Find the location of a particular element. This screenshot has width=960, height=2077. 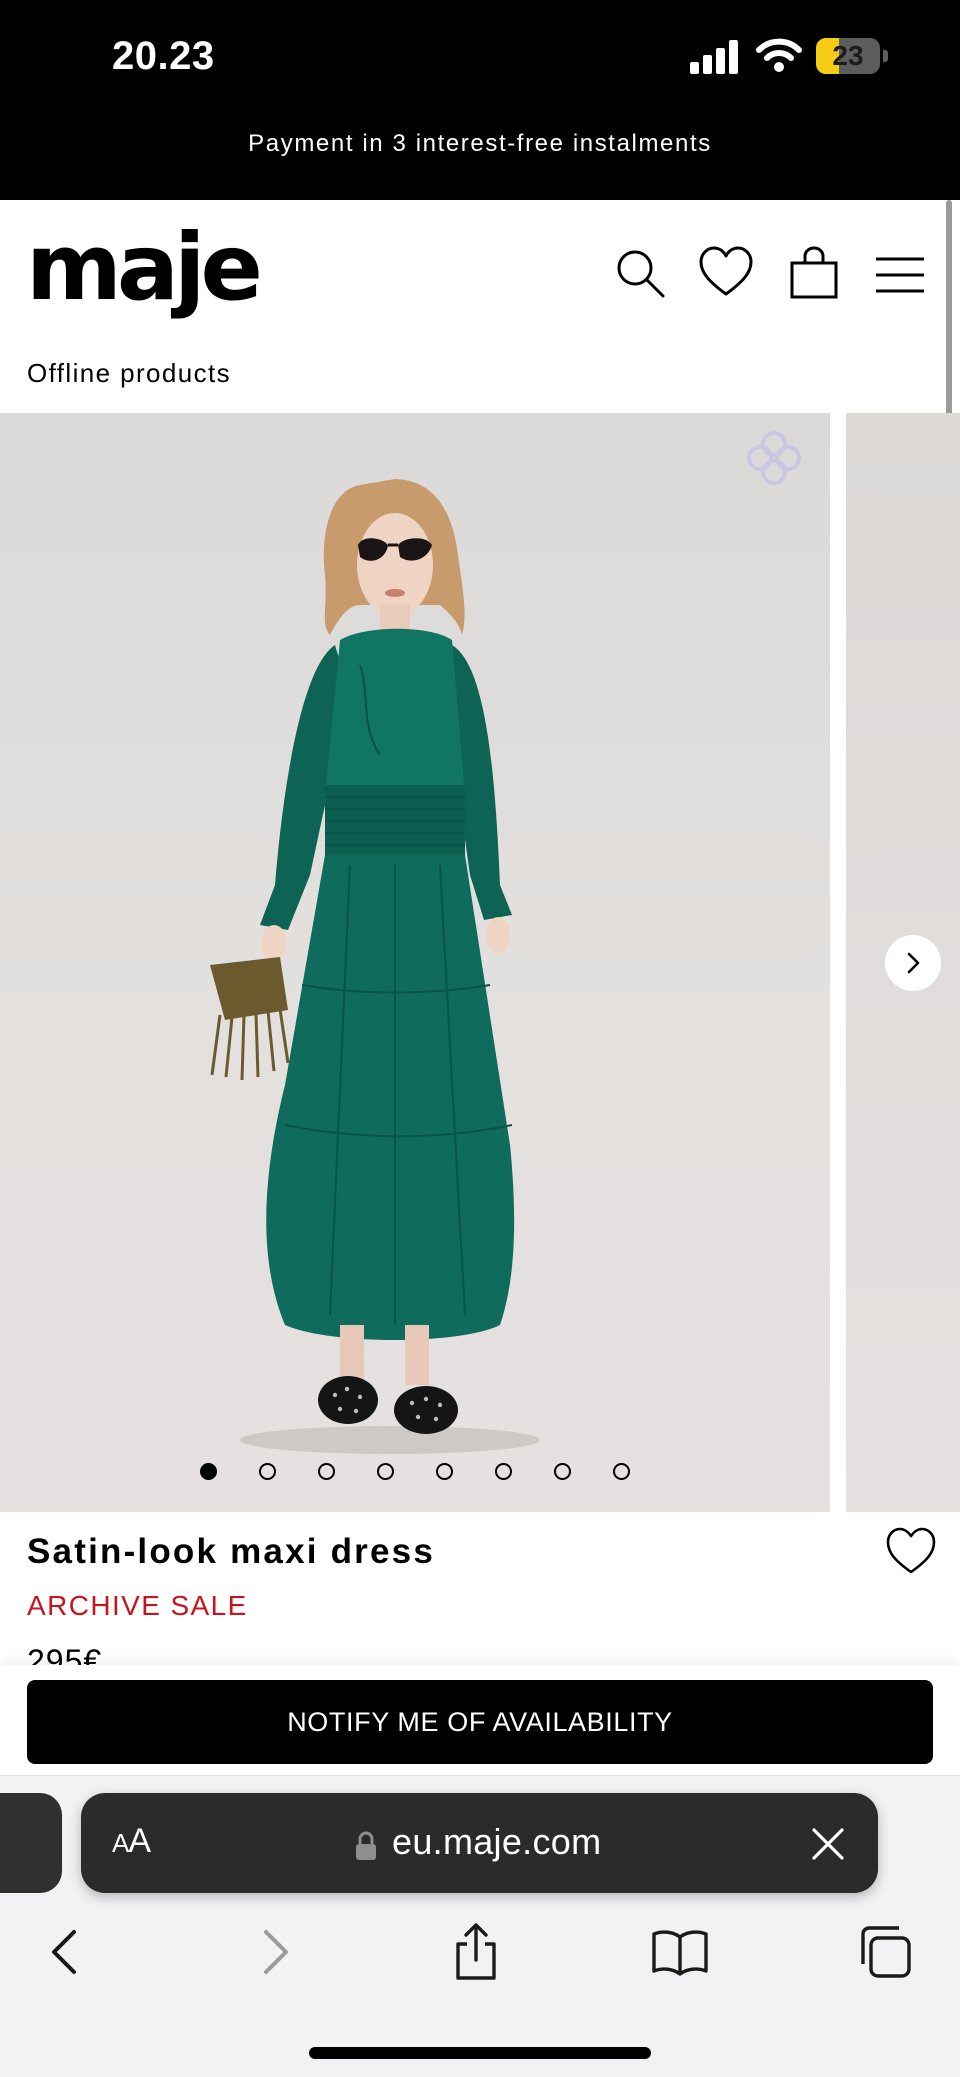

sale-badge: ARCHIVE SALE is located at coordinates (137, 1605).